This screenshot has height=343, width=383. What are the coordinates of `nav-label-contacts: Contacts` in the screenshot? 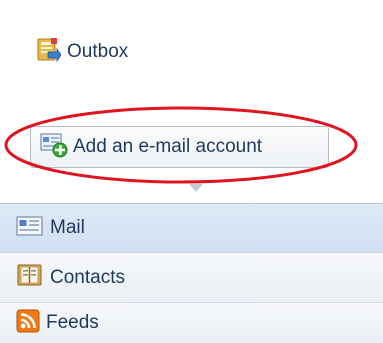 It's located at (87, 277).